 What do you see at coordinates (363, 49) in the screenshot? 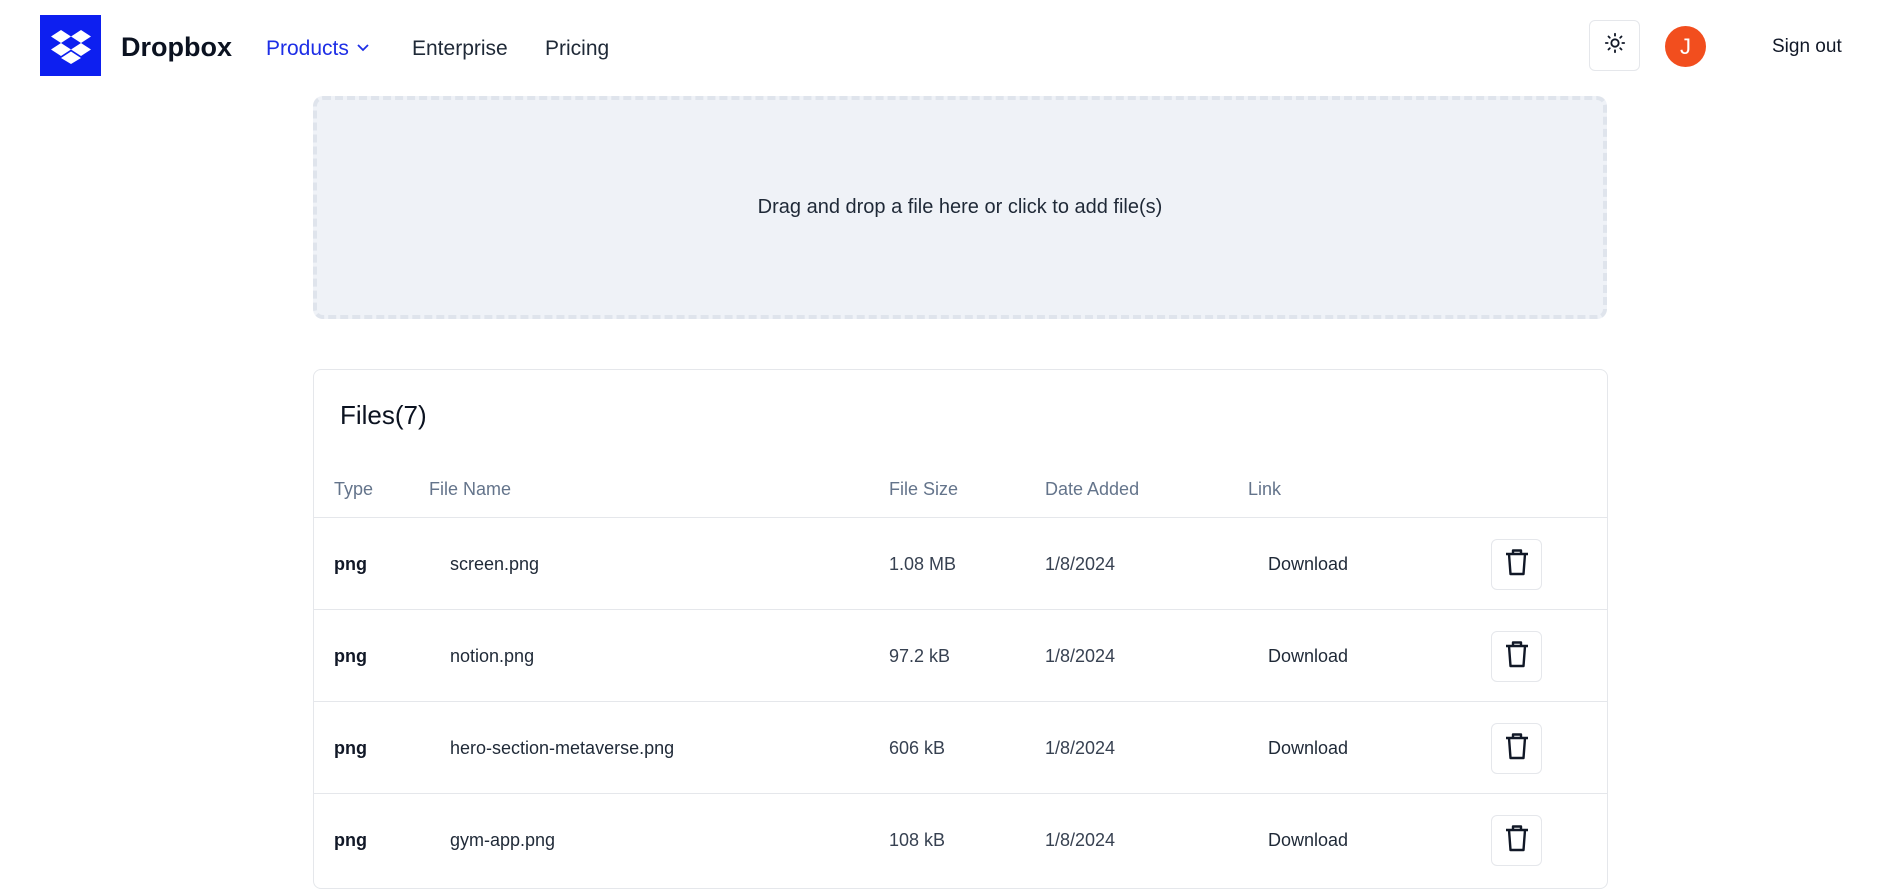
I see `chevron-down-icon` at bounding box center [363, 49].